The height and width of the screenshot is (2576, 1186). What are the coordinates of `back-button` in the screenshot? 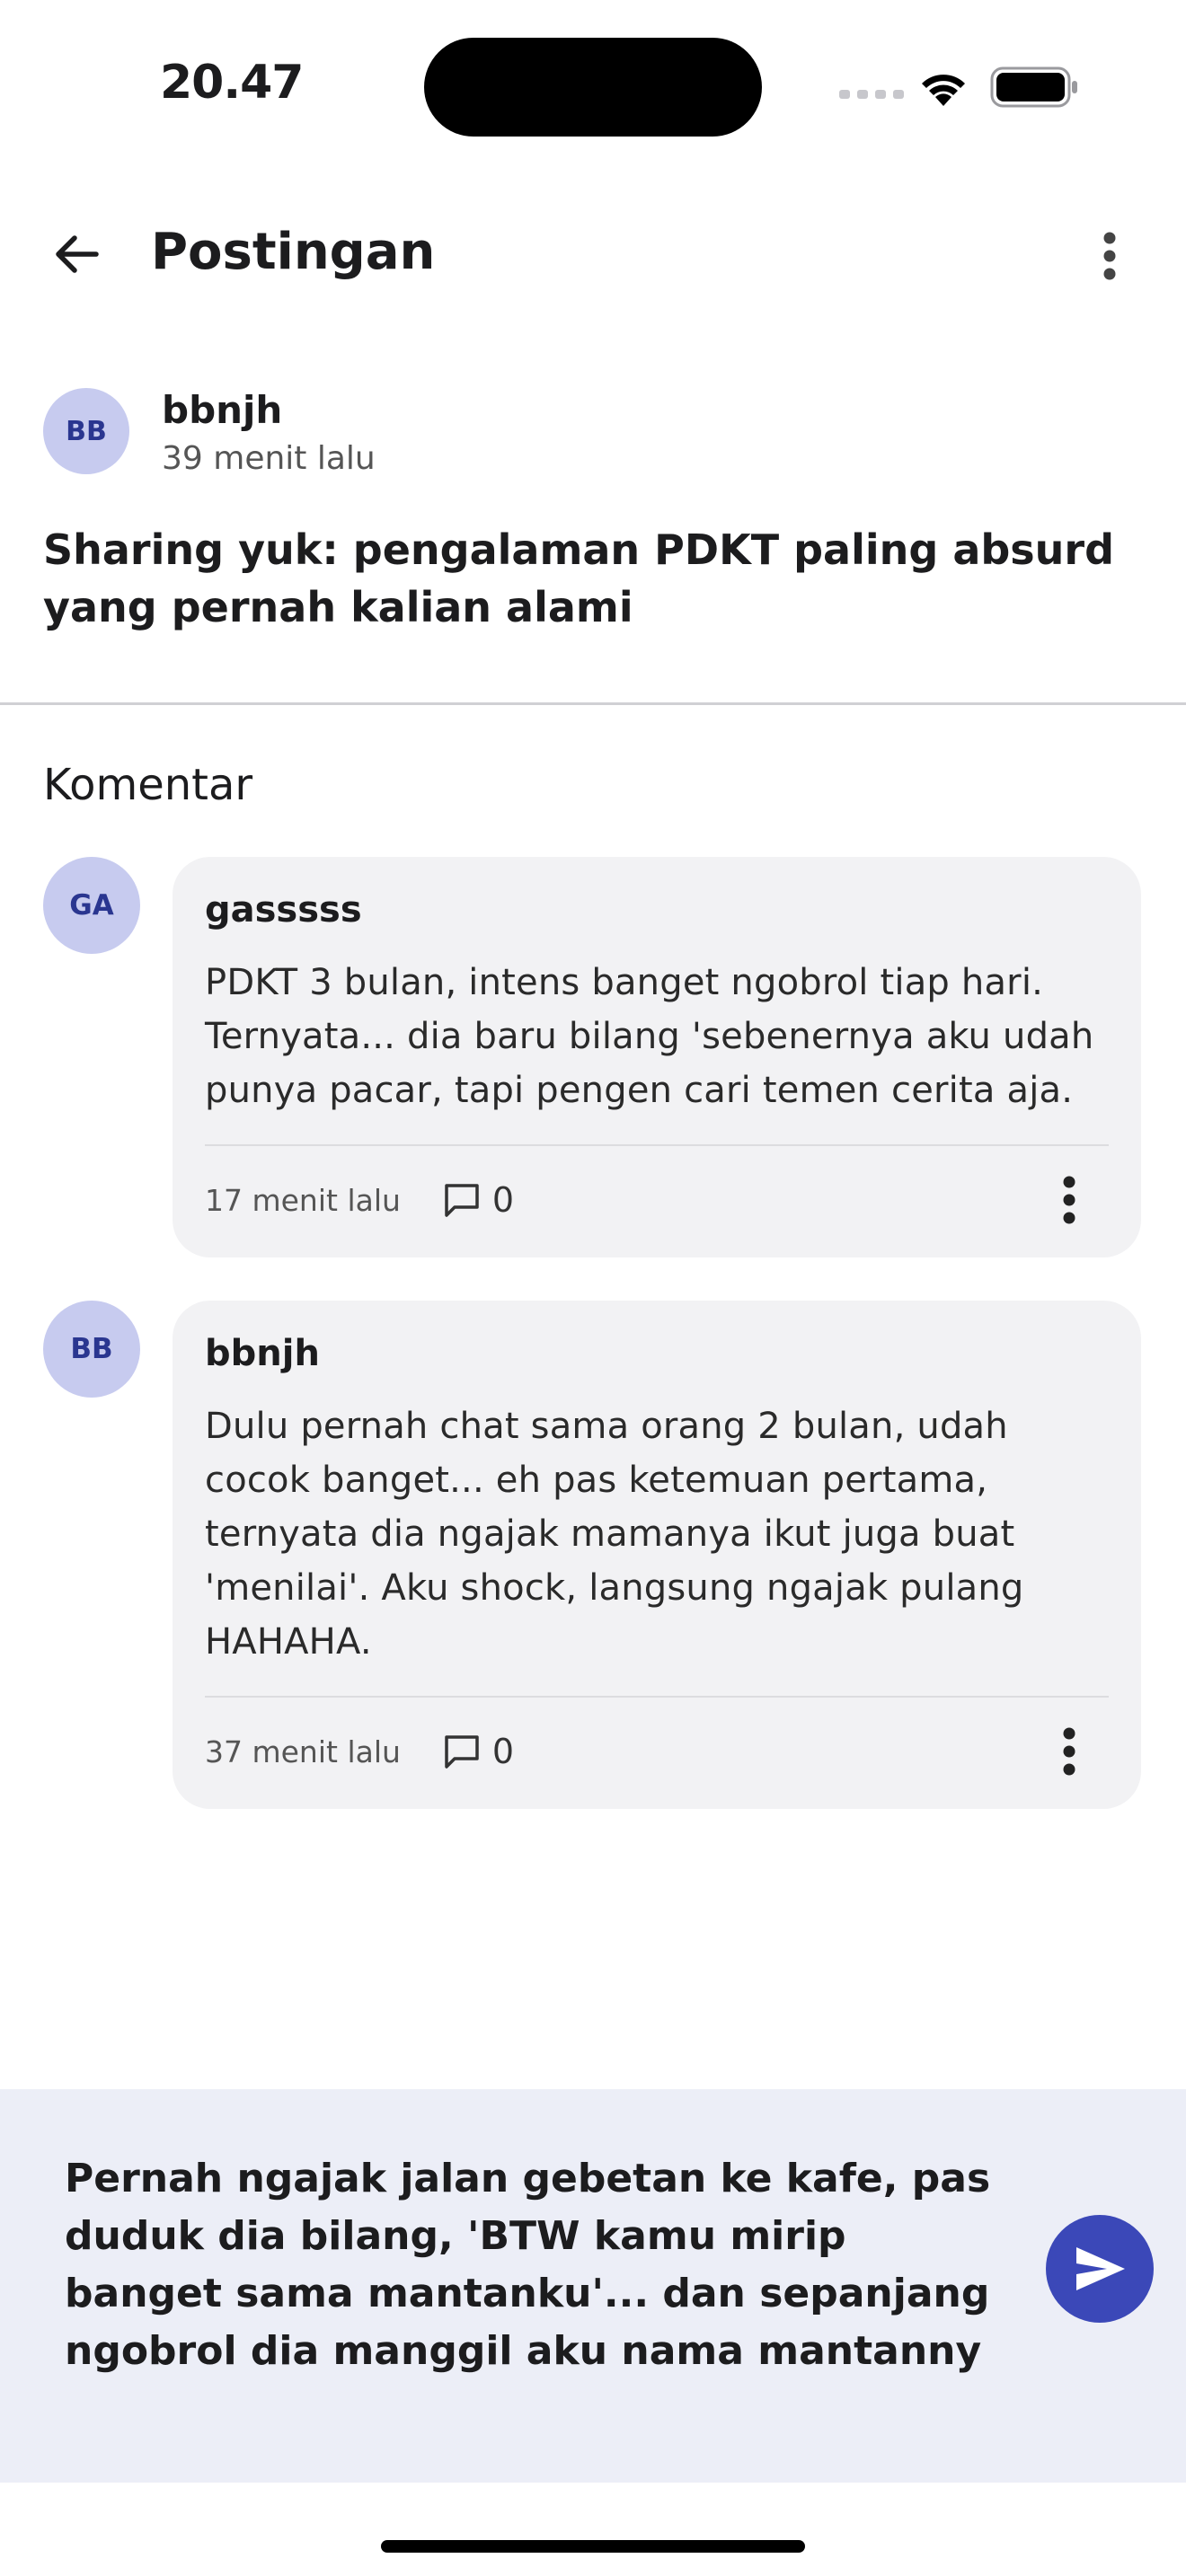 It's located at (76, 254).